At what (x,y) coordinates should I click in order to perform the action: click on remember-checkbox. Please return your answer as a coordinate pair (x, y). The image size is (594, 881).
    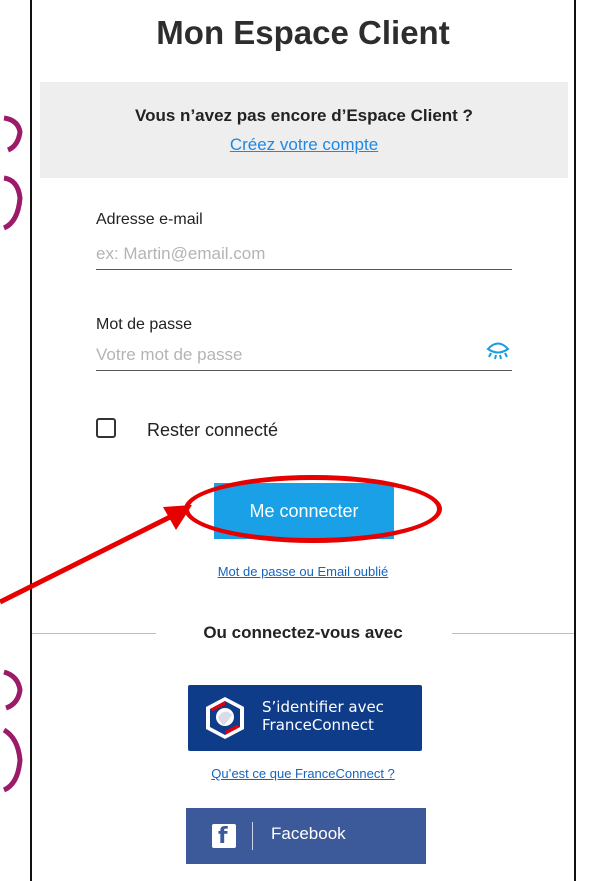
    Looking at the image, I should click on (106, 428).